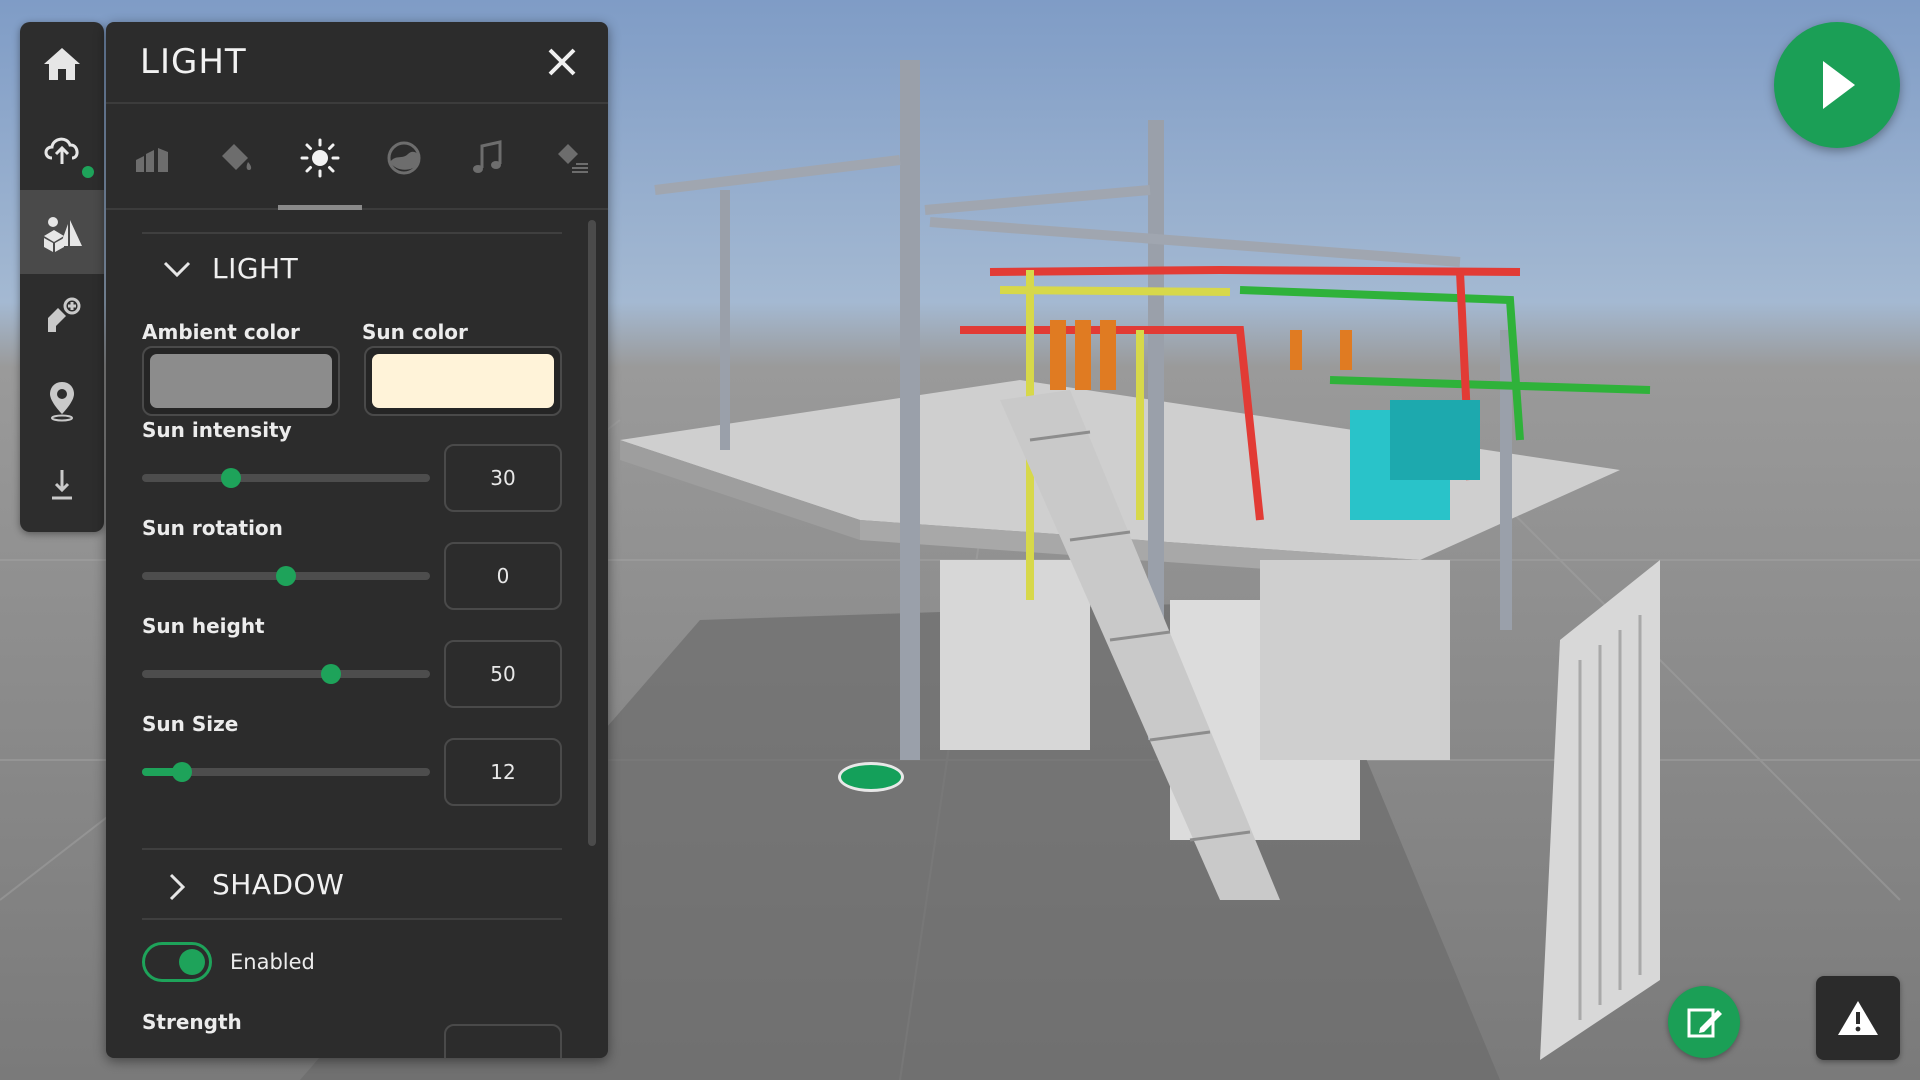 The width and height of the screenshot is (1920, 1080). I want to click on shadow-section-title: SHADOW, so click(278, 884).